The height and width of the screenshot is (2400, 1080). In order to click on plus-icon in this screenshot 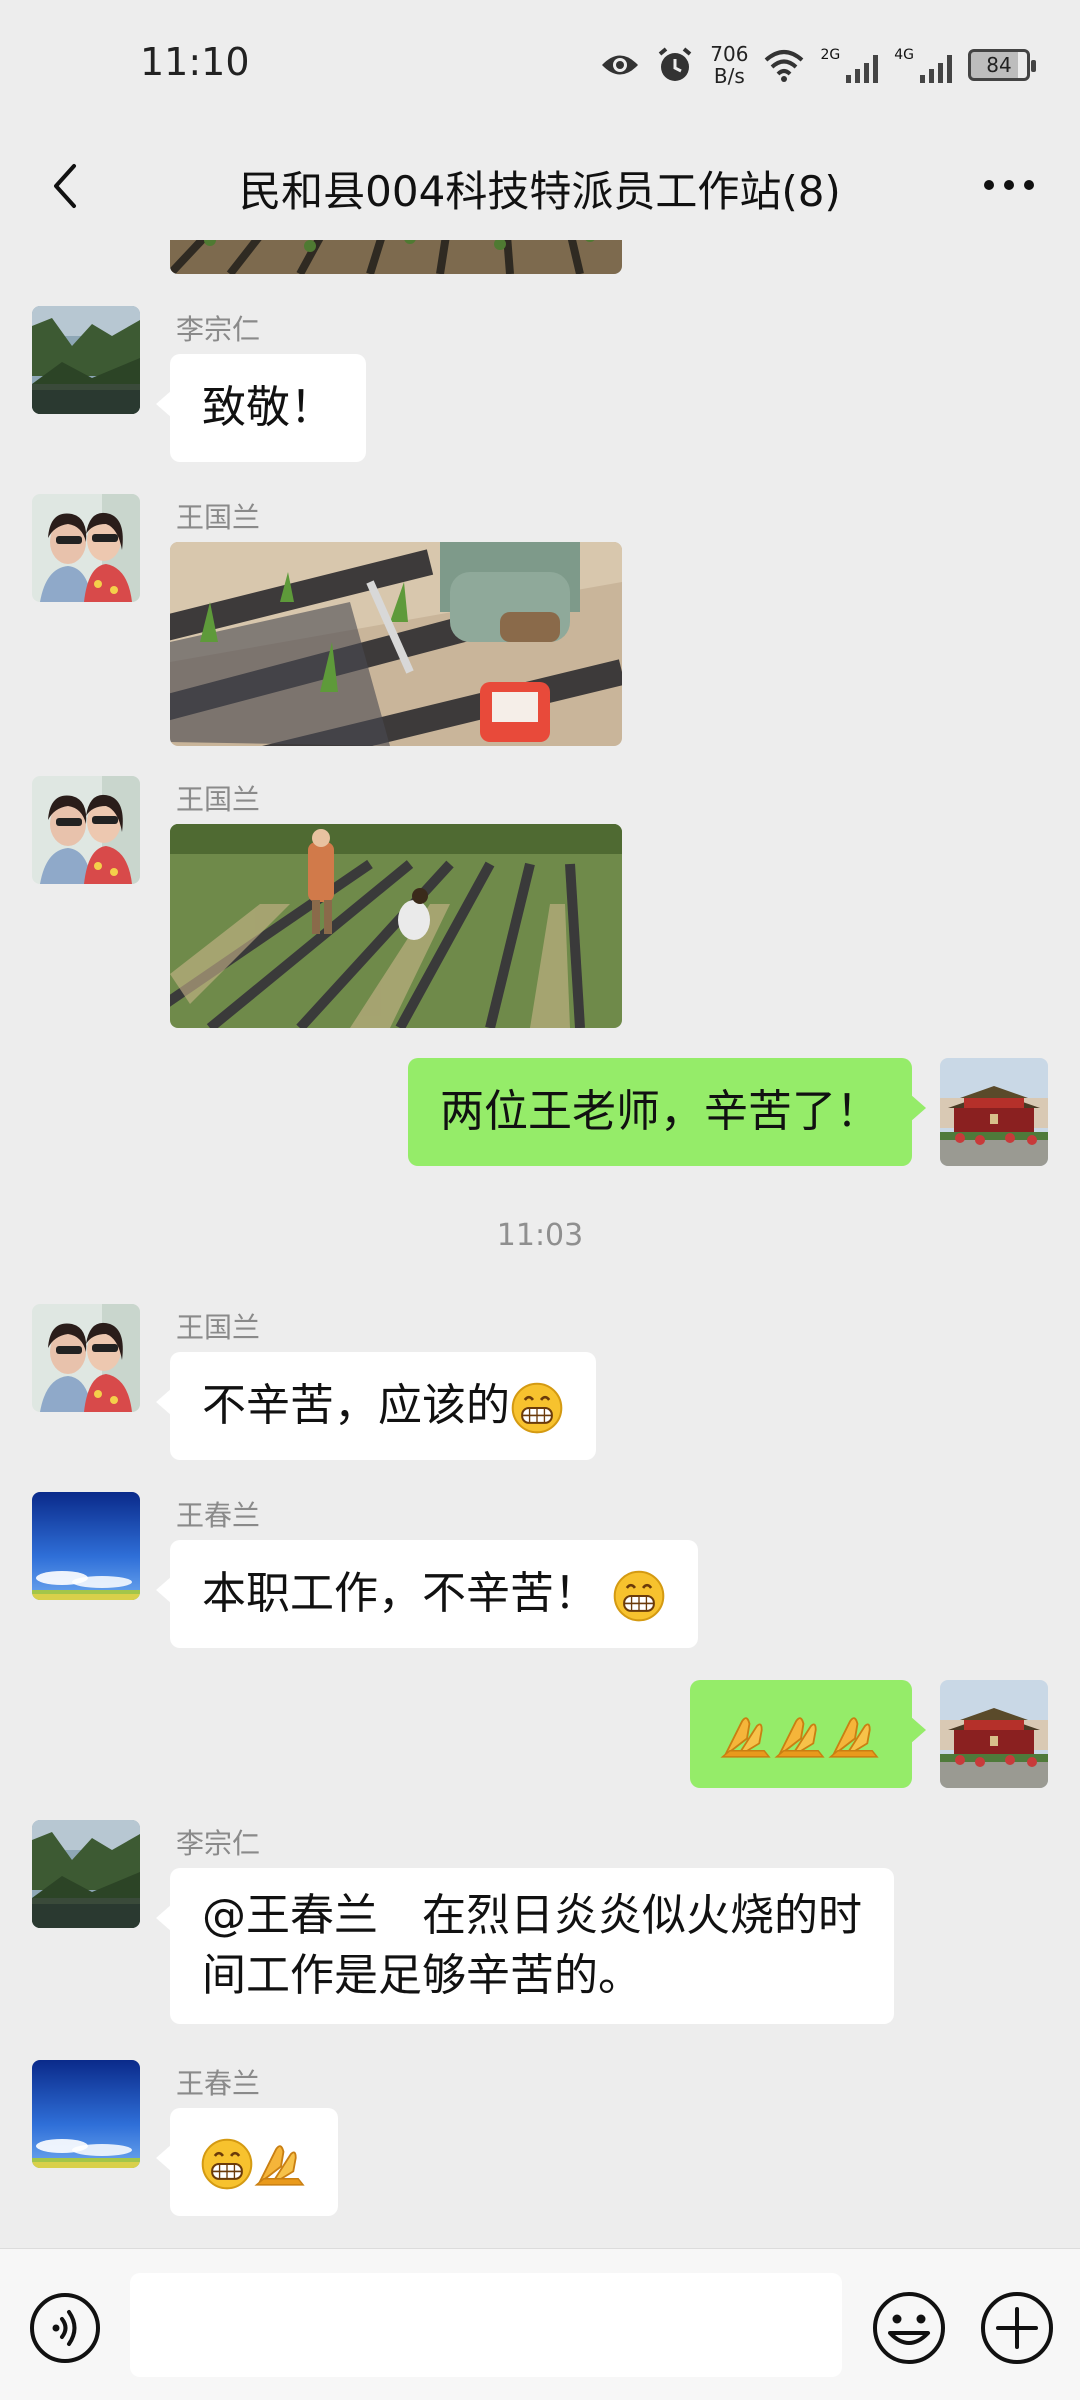, I will do `click(1017, 2328)`.